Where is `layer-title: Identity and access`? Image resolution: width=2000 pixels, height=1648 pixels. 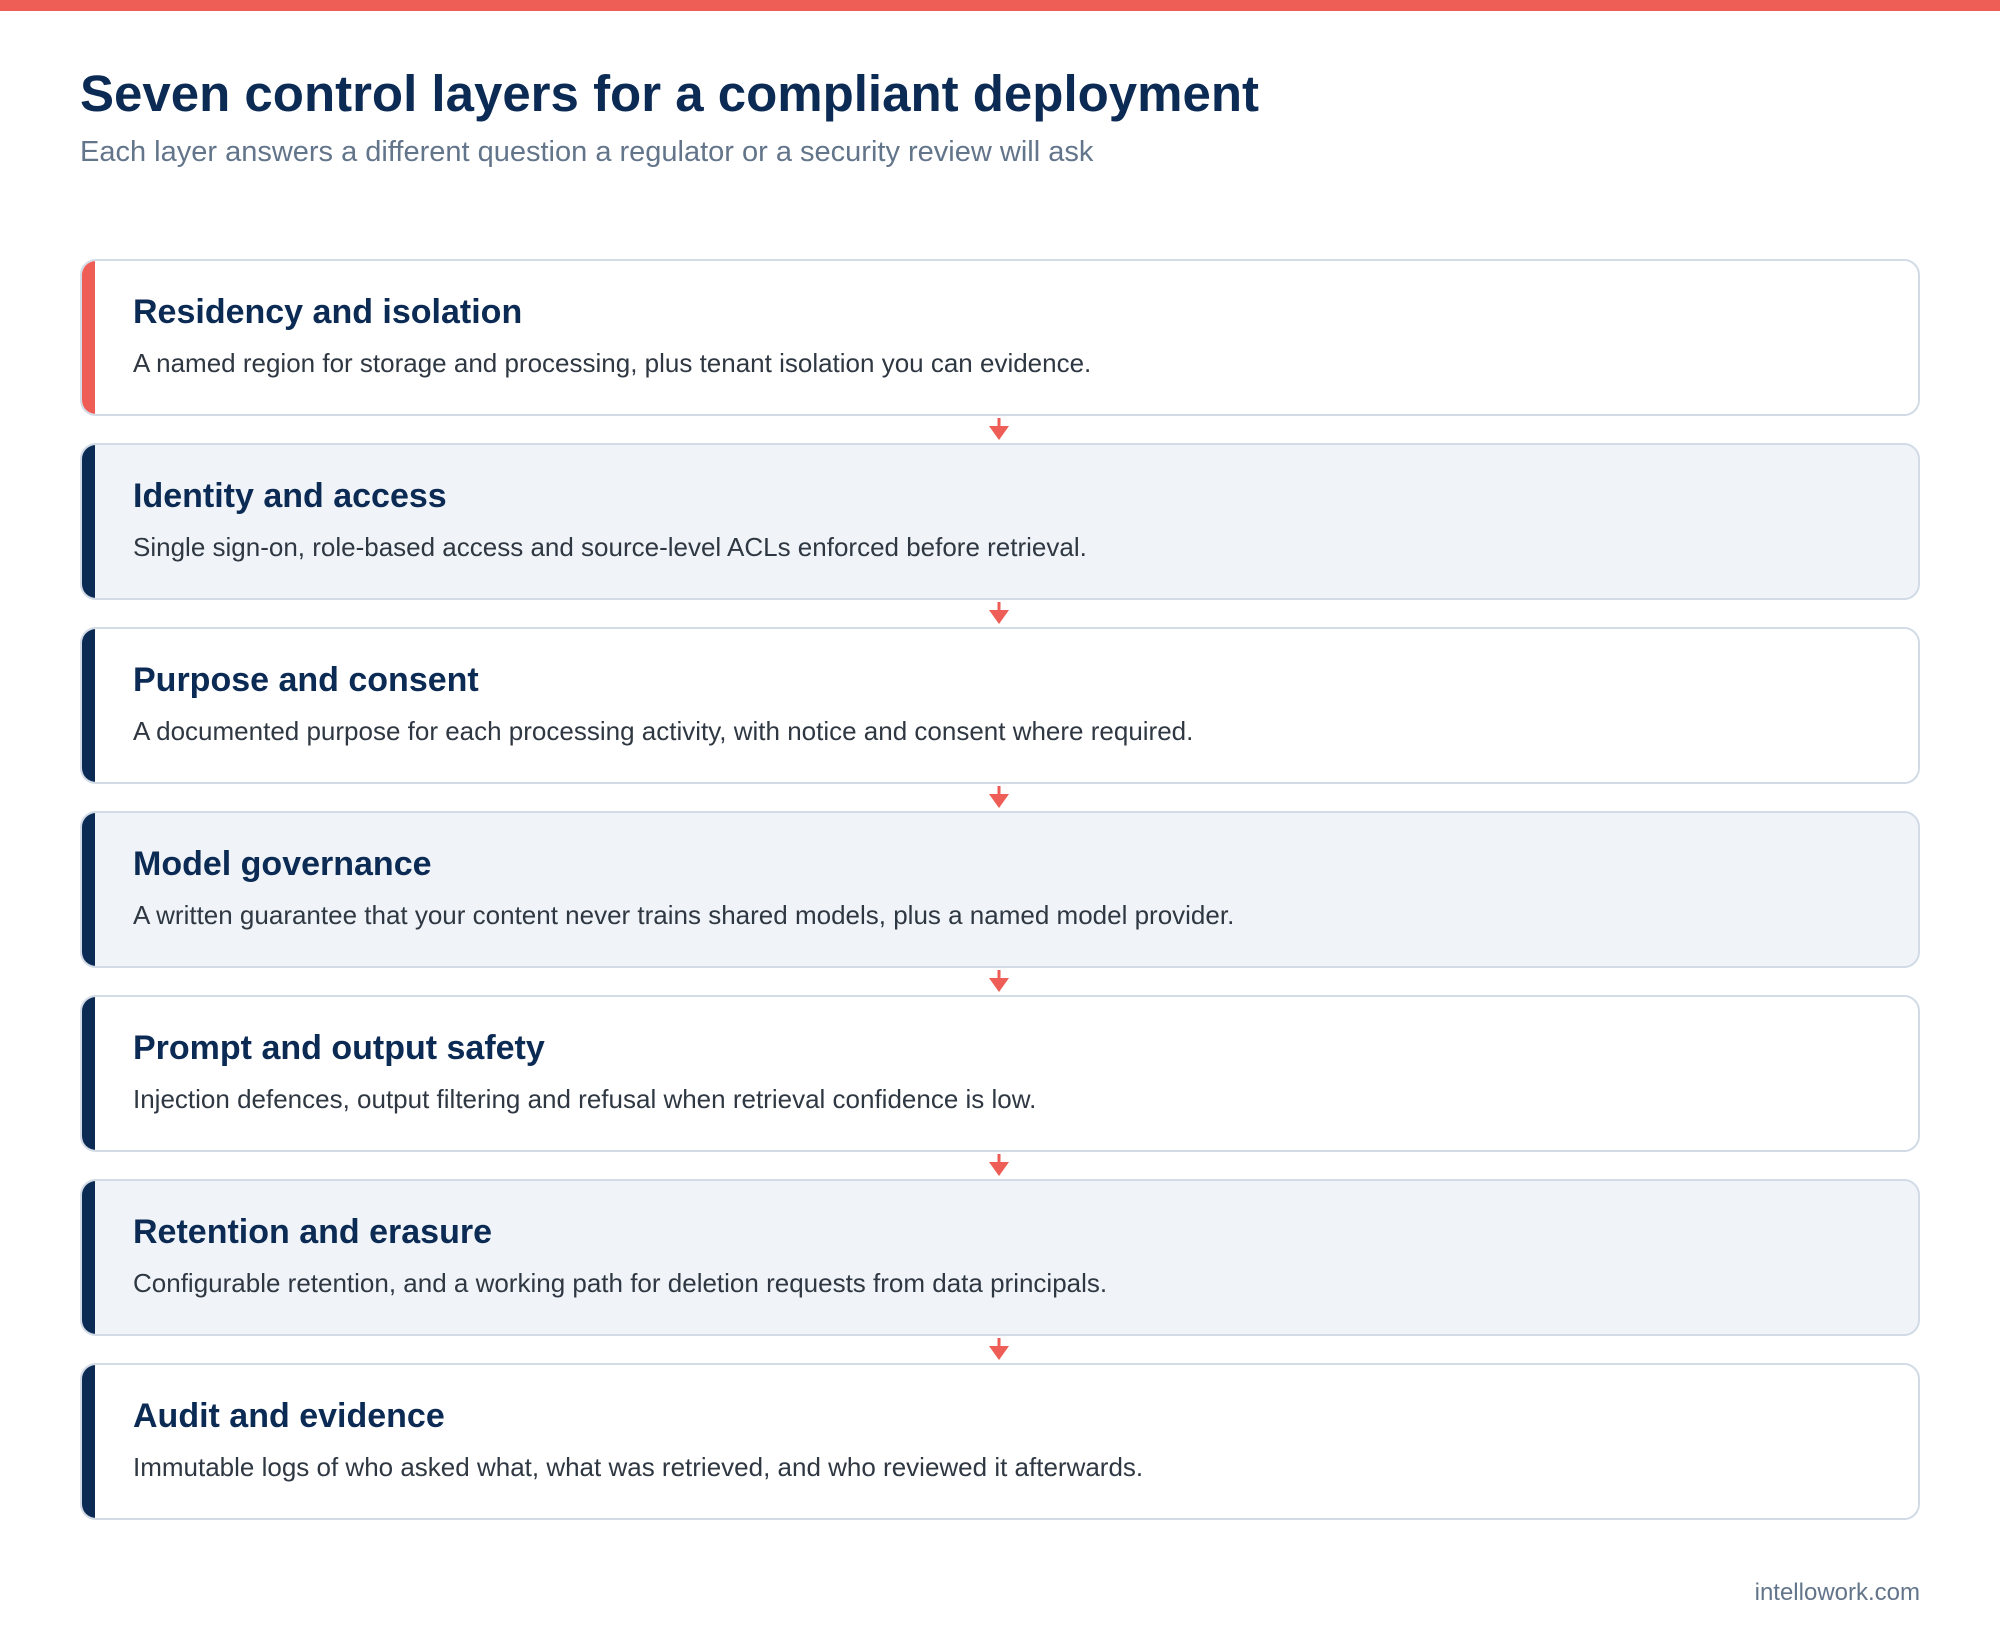 layer-title: Identity and access is located at coordinates (290, 496).